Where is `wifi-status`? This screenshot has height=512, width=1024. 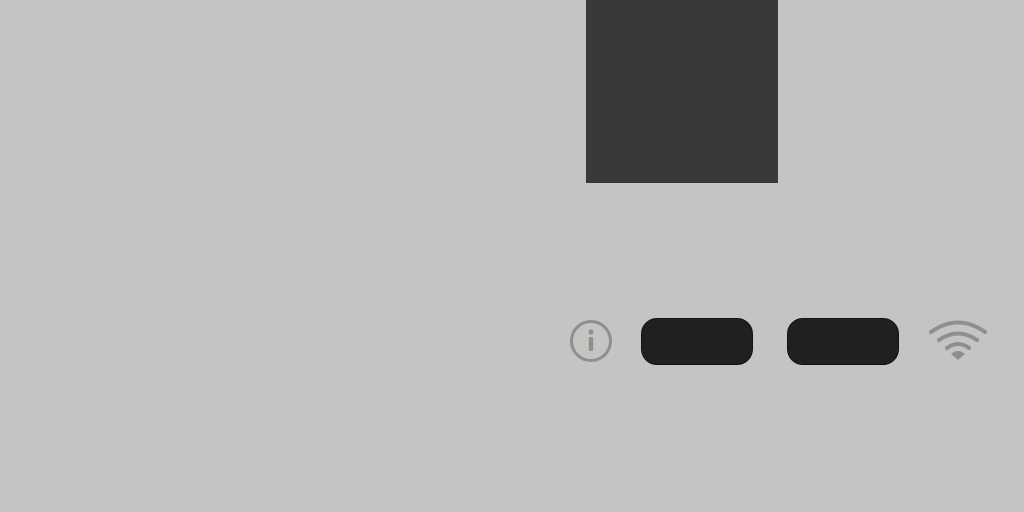
wifi-status is located at coordinates (958, 341).